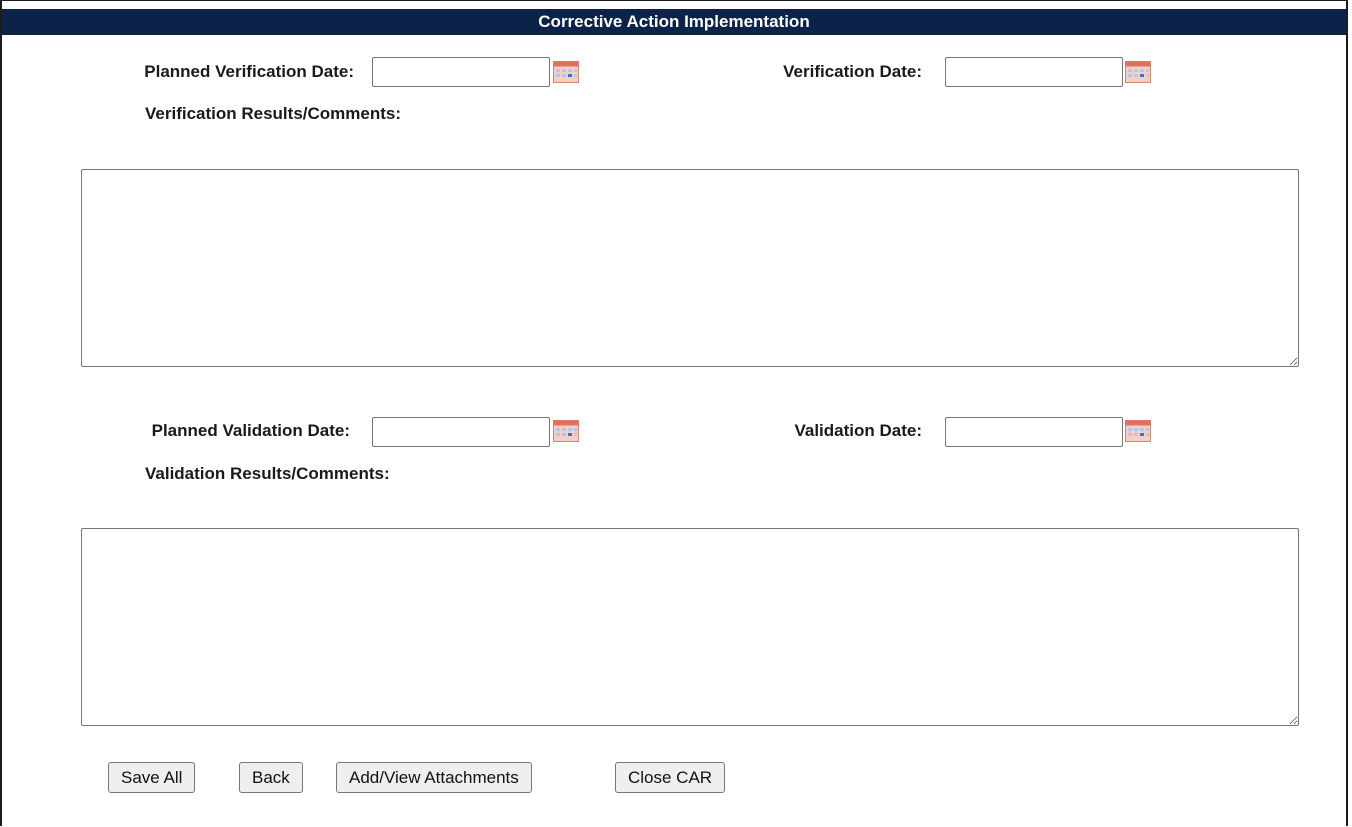 This screenshot has height=827, width=1352. I want to click on save-all-button: Save All, so click(152, 777).